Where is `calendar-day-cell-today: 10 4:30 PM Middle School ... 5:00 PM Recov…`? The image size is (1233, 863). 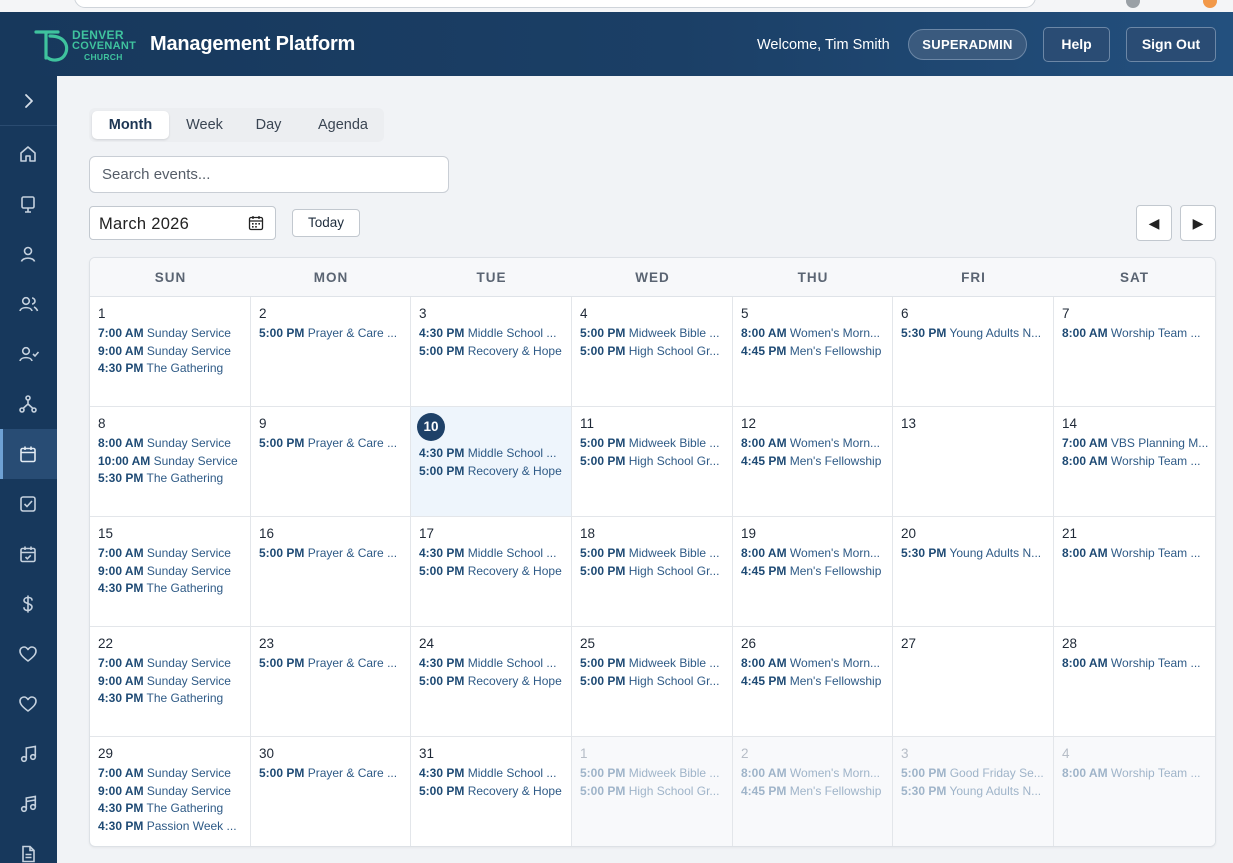 calendar-day-cell-today: 10 4:30 PM Middle School ... 5:00 PM Recov… is located at coordinates (491, 462).